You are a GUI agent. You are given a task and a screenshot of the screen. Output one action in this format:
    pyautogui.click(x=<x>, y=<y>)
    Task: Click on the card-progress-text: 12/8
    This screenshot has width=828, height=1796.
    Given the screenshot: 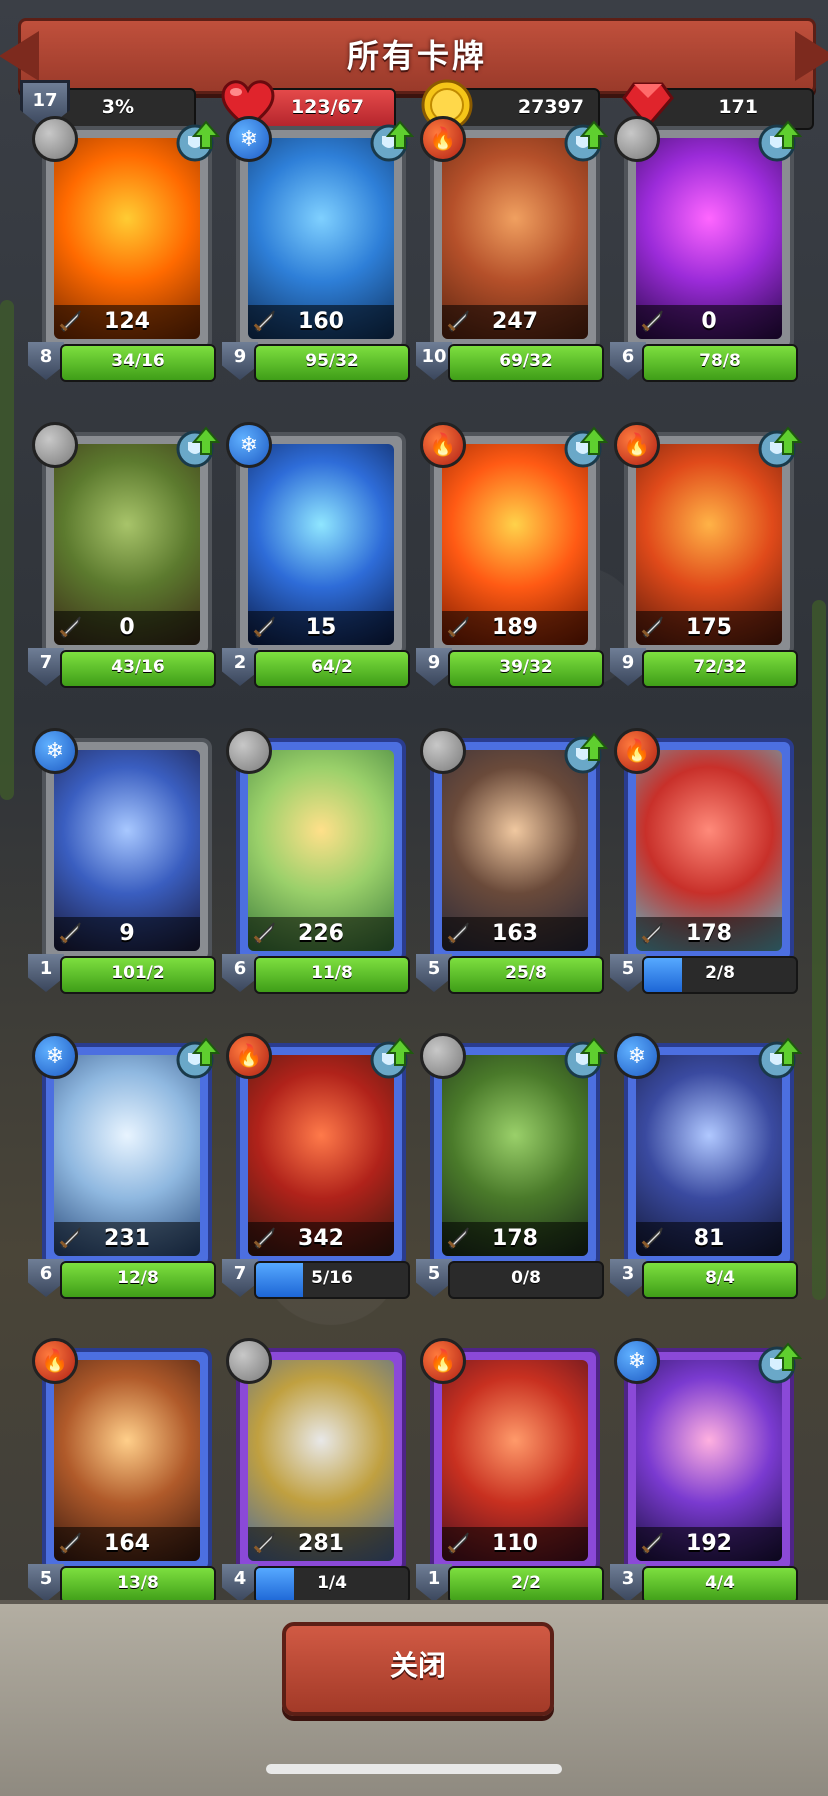 What is the action you would take?
    pyautogui.click(x=138, y=1278)
    